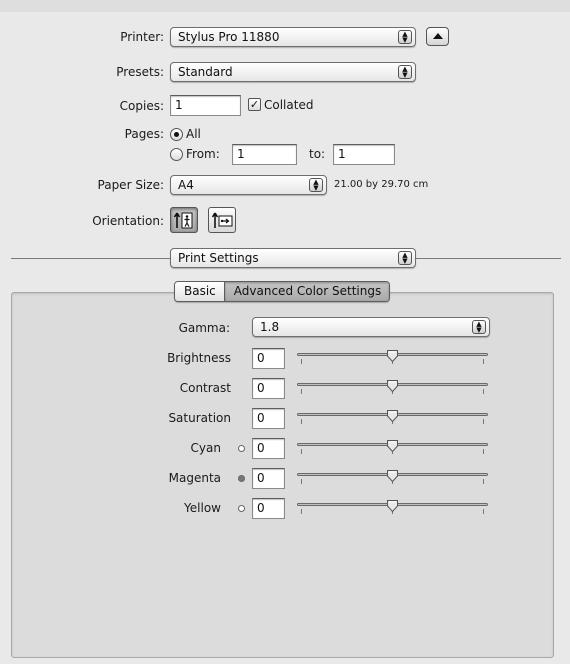  I want to click on yellow-swatch-icon, so click(241, 508).